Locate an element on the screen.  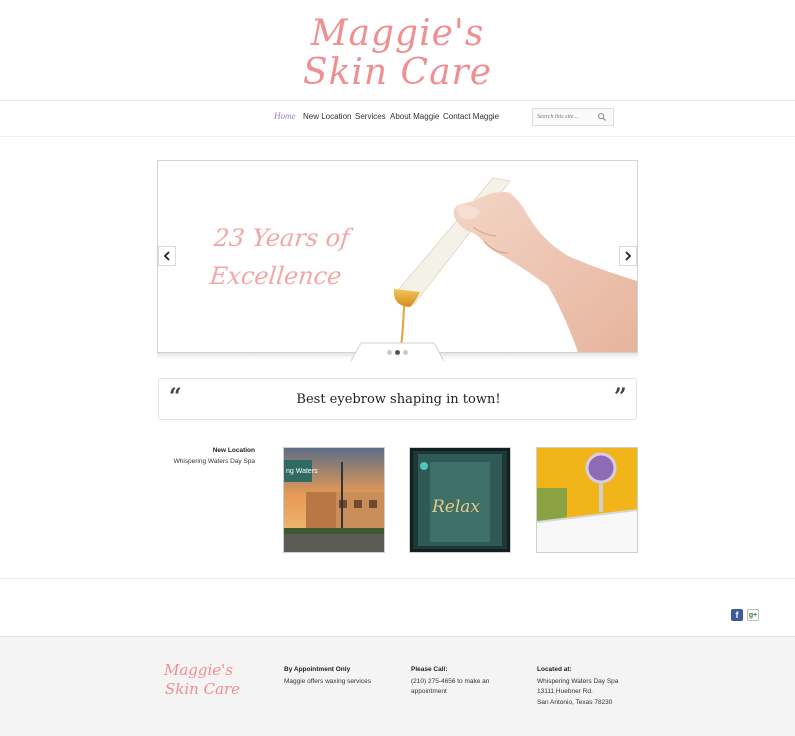
nav-item-new-location: New Location is located at coordinates (327, 116).